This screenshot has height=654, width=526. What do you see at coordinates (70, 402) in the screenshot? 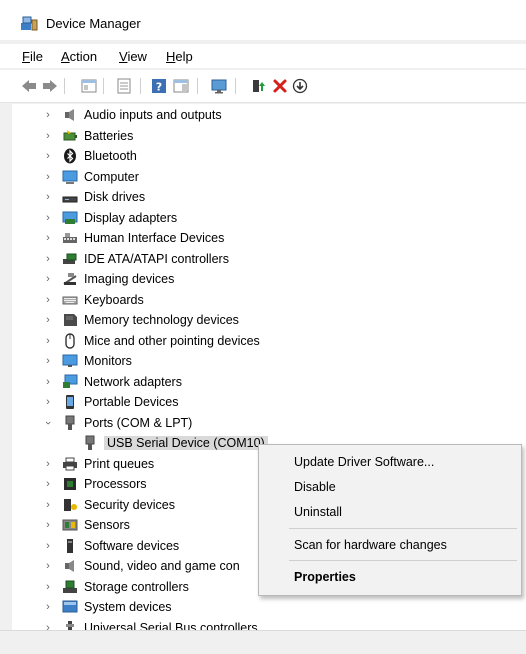
I see `portable-device-icon` at bounding box center [70, 402].